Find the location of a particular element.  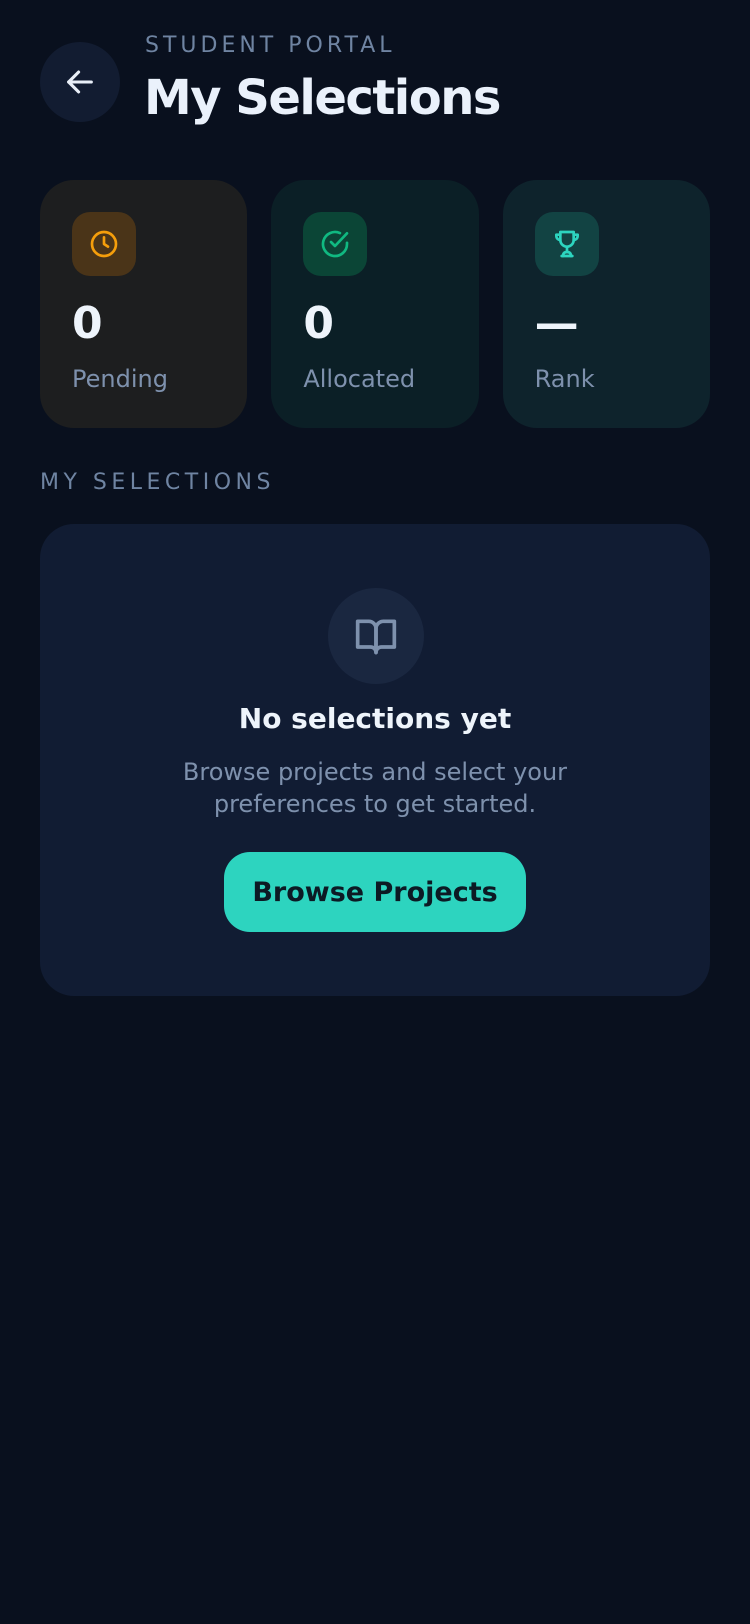

empty-state-title: No selections yet is located at coordinates (375, 718).